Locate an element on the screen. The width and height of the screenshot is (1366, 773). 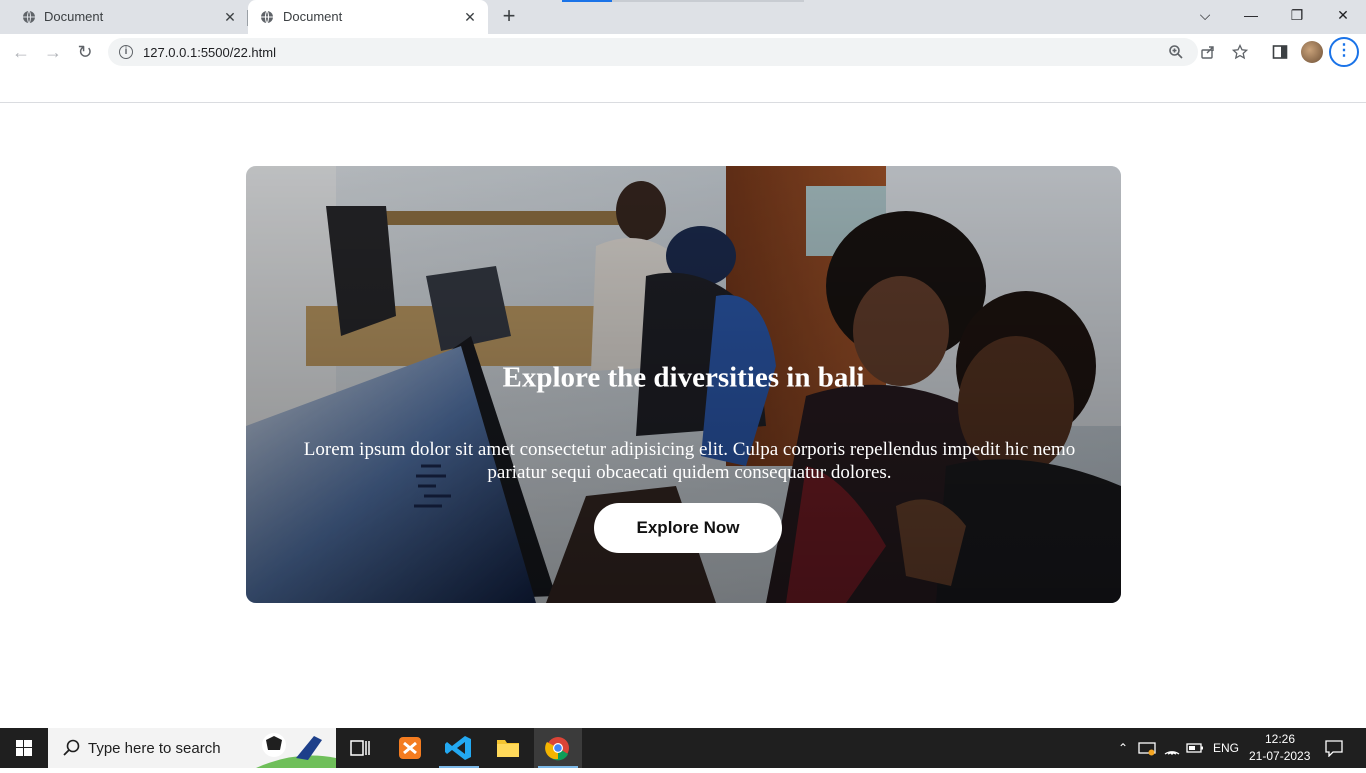
reload-icon: ↻ is located at coordinates (85, 52).